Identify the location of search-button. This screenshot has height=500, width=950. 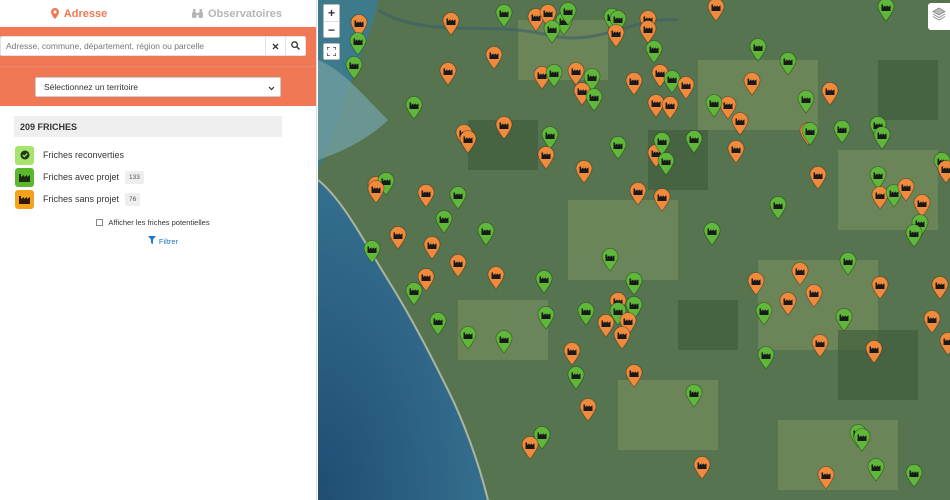
(295, 46).